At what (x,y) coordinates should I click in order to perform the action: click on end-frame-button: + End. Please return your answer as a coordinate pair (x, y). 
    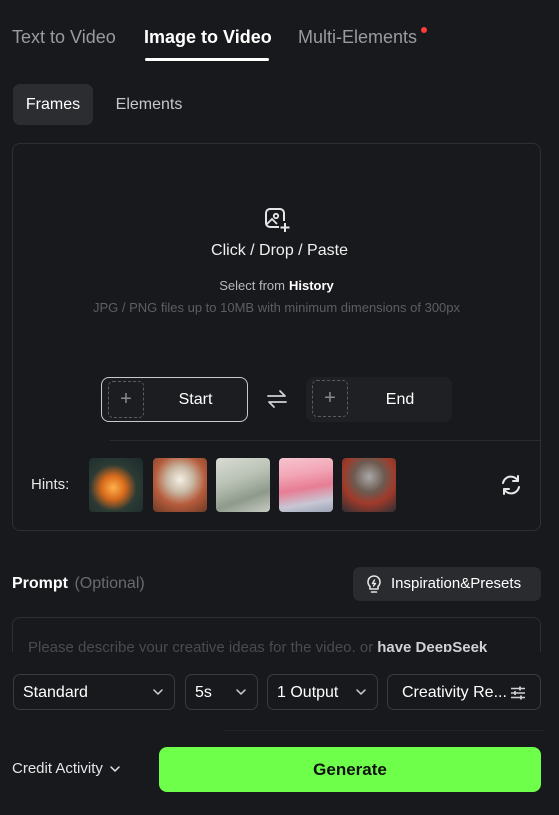
    Looking at the image, I should click on (379, 399).